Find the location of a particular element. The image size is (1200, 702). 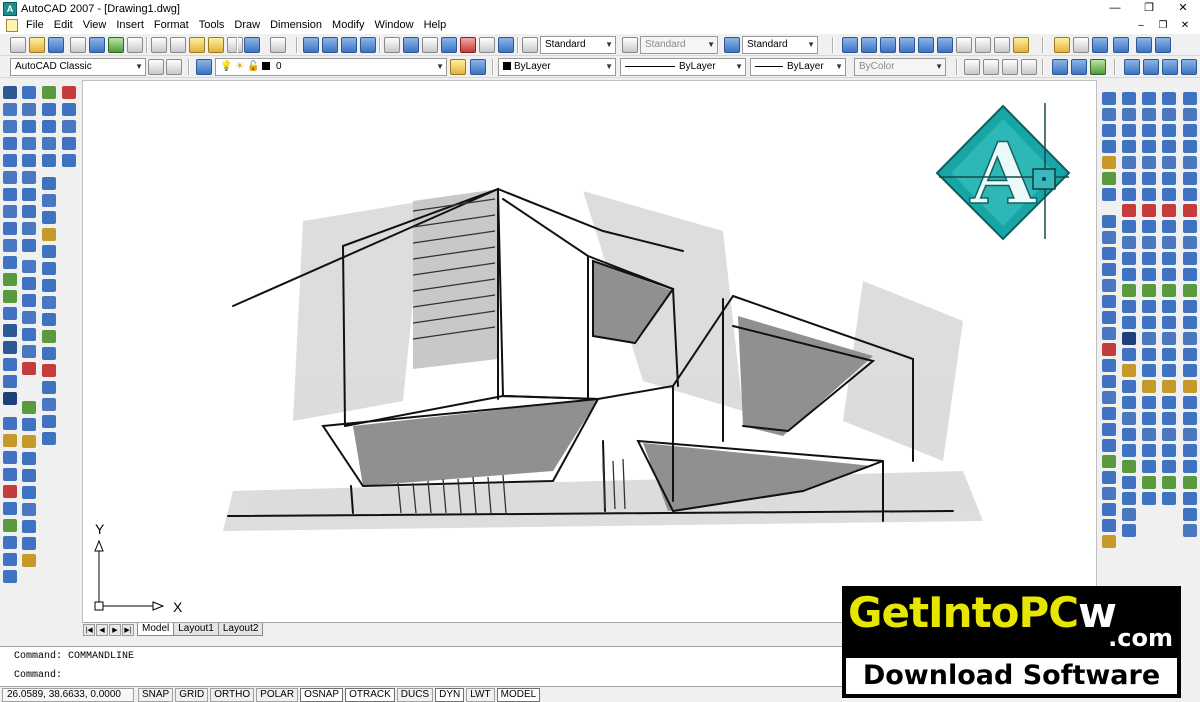

animation-icon is located at coordinates (1149, 482).